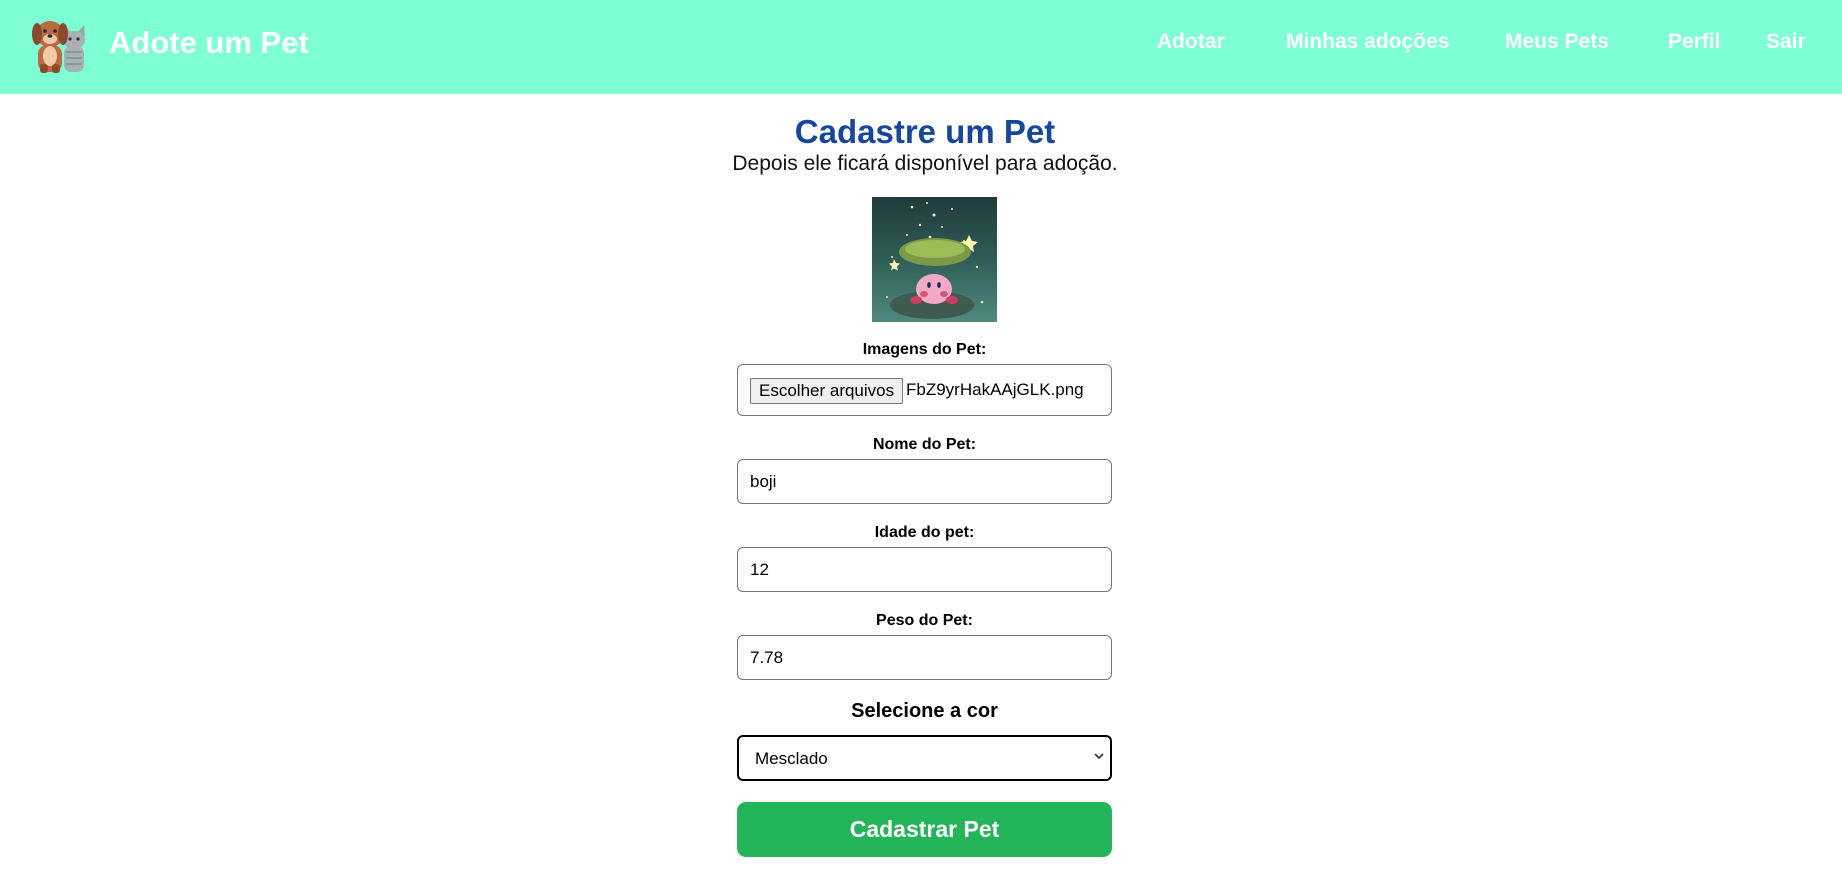  What do you see at coordinates (1786, 42) in the screenshot?
I see `nav-sair: Sair` at bounding box center [1786, 42].